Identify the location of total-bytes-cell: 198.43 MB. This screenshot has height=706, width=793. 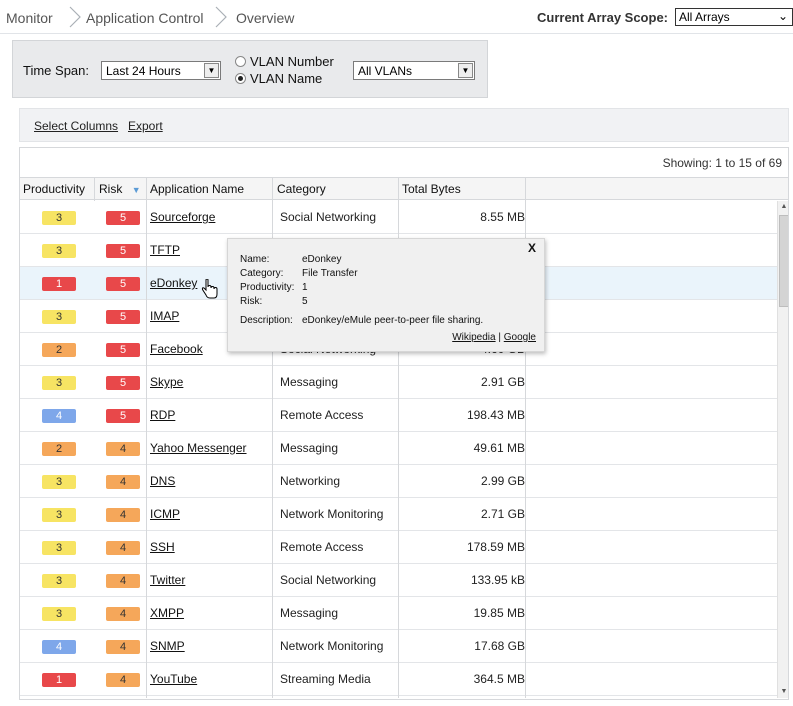
(495, 415).